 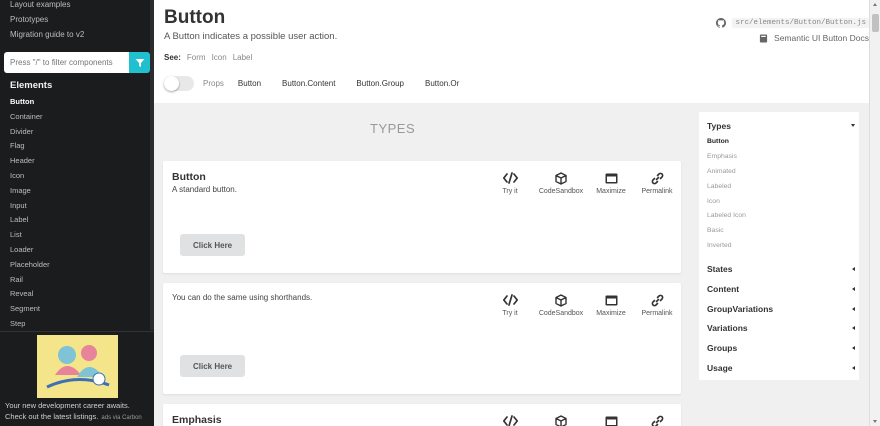 What do you see at coordinates (77, 19) in the screenshot?
I see `sidebar-link-prototypes: Prototypes` at bounding box center [77, 19].